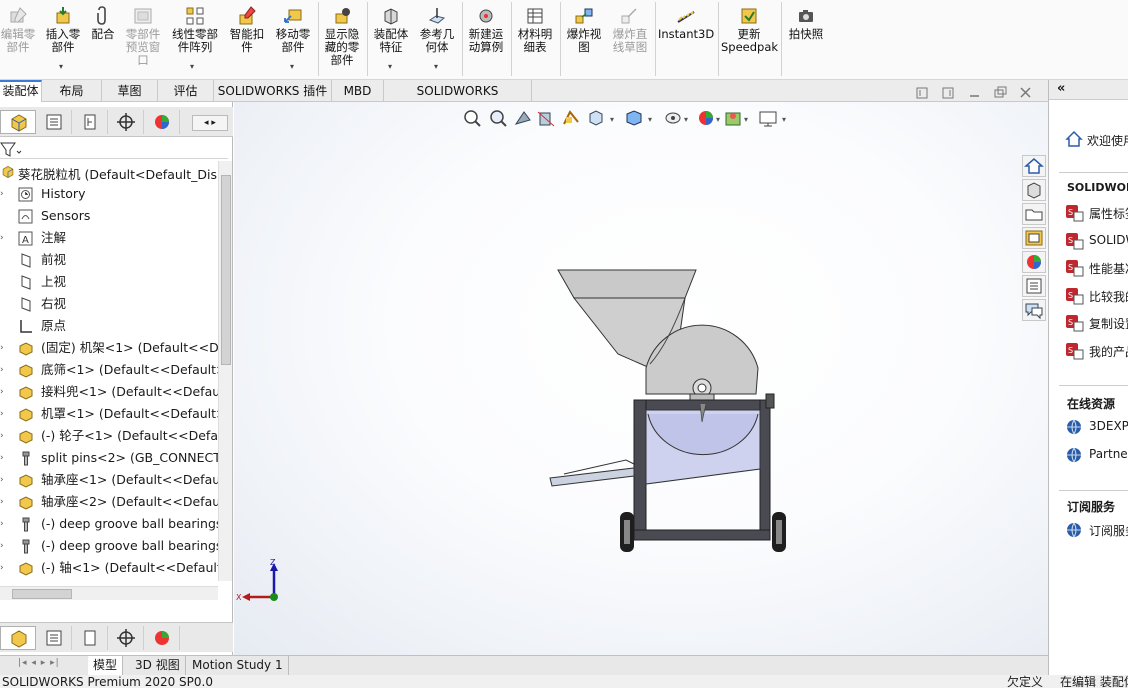 This screenshot has width=1128, height=689. What do you see at coordinates (103, 23) in the screenshot?
I see `mate-button: 配合` at bounding box center [103, 23].